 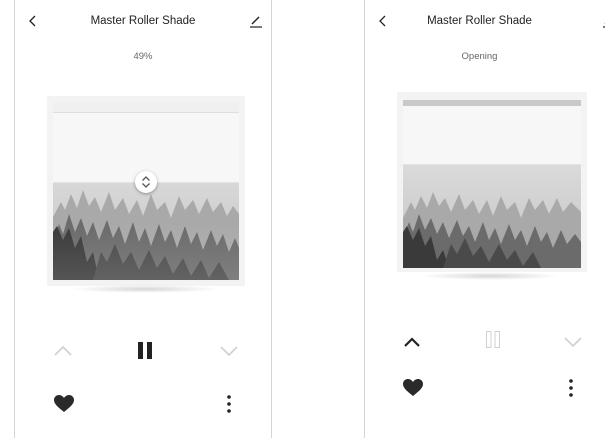 I want to click on edit-button, so click(x=256, y=21).